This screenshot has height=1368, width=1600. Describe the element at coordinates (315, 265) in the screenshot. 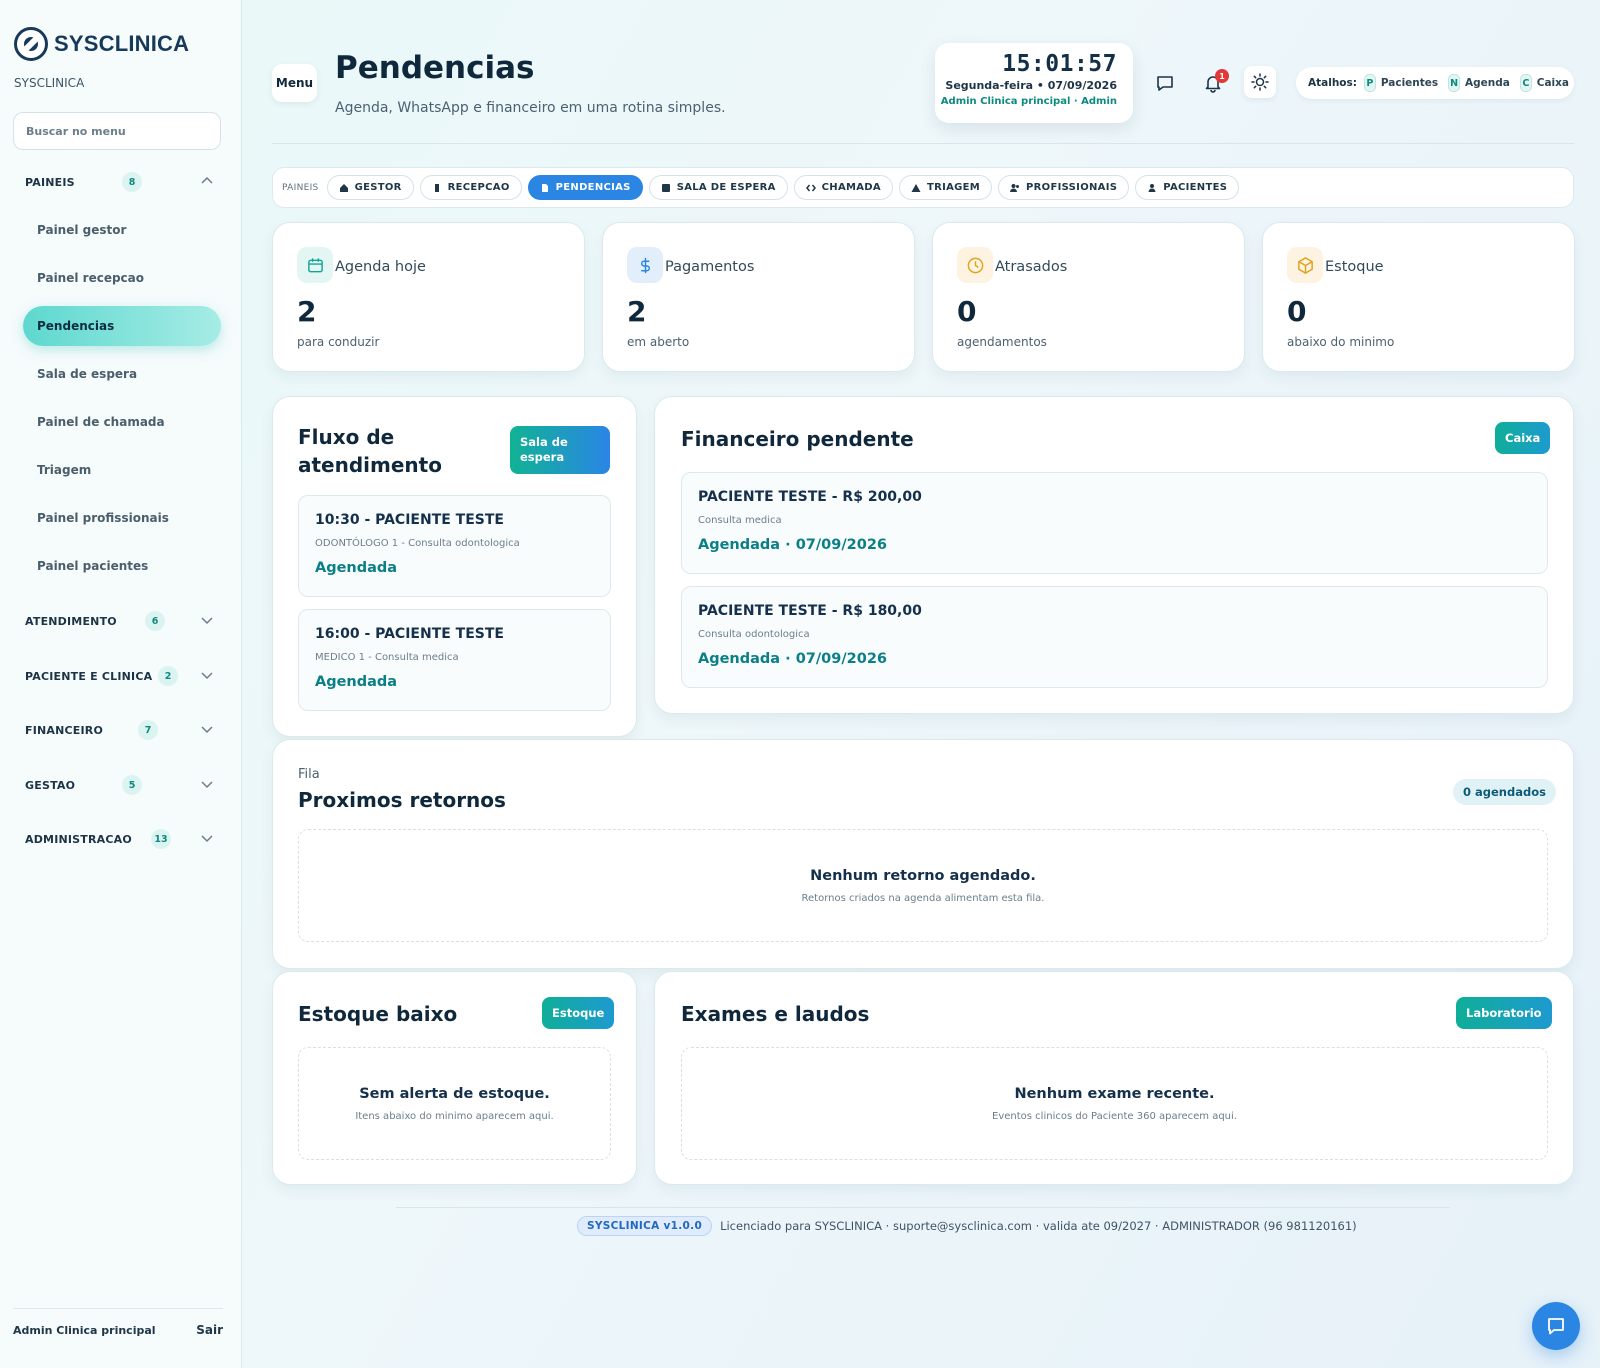

I see `calendar-icon` at that location.